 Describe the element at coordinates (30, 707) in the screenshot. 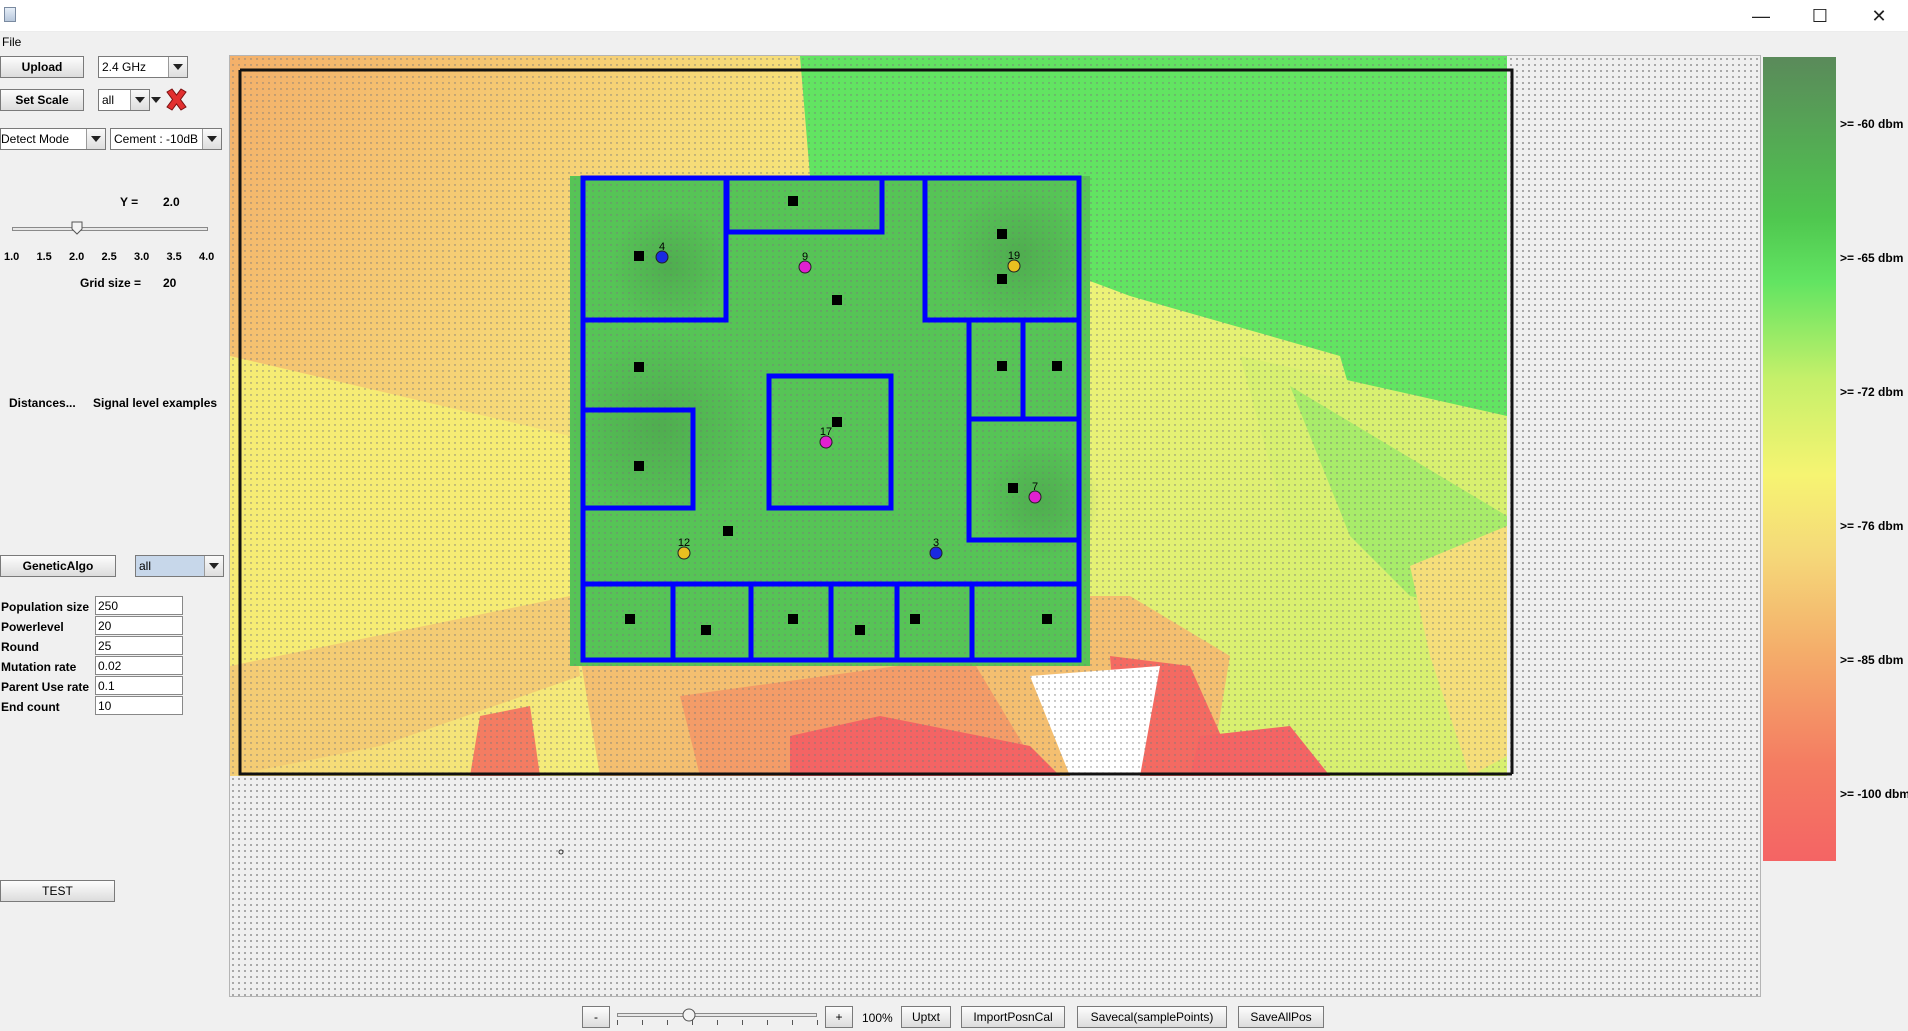

I see `param-label: End count` at that location.